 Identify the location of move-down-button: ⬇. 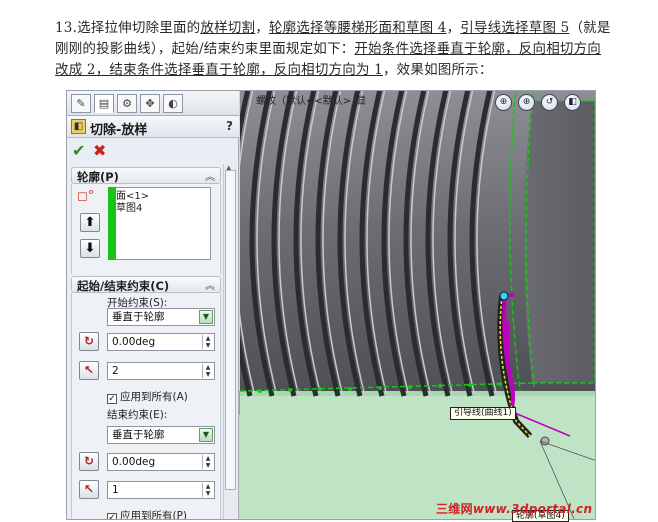
(90, 248).